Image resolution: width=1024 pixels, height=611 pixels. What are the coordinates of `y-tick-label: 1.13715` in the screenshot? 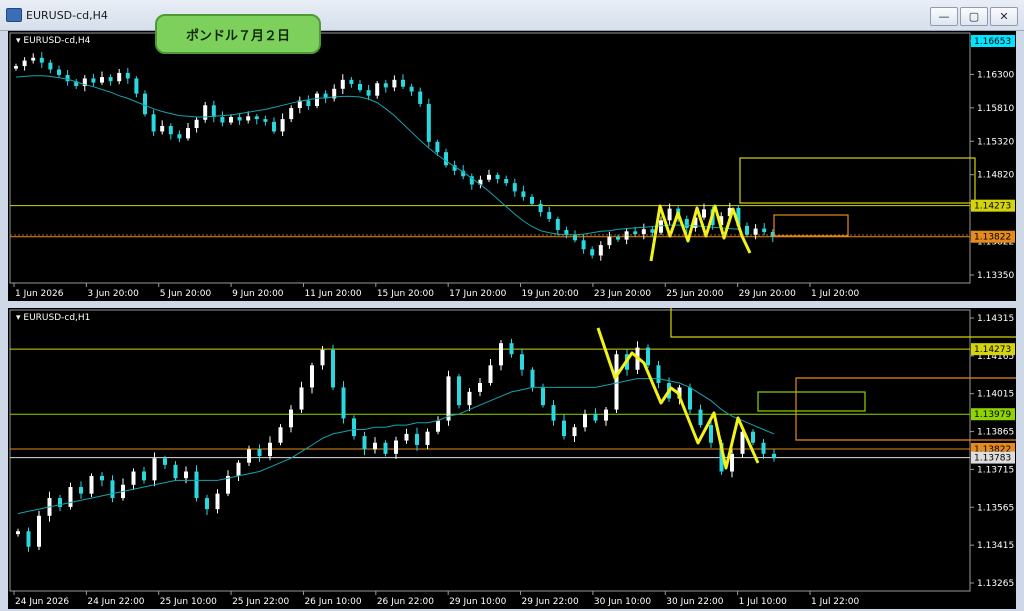 It's located at (995, 470).